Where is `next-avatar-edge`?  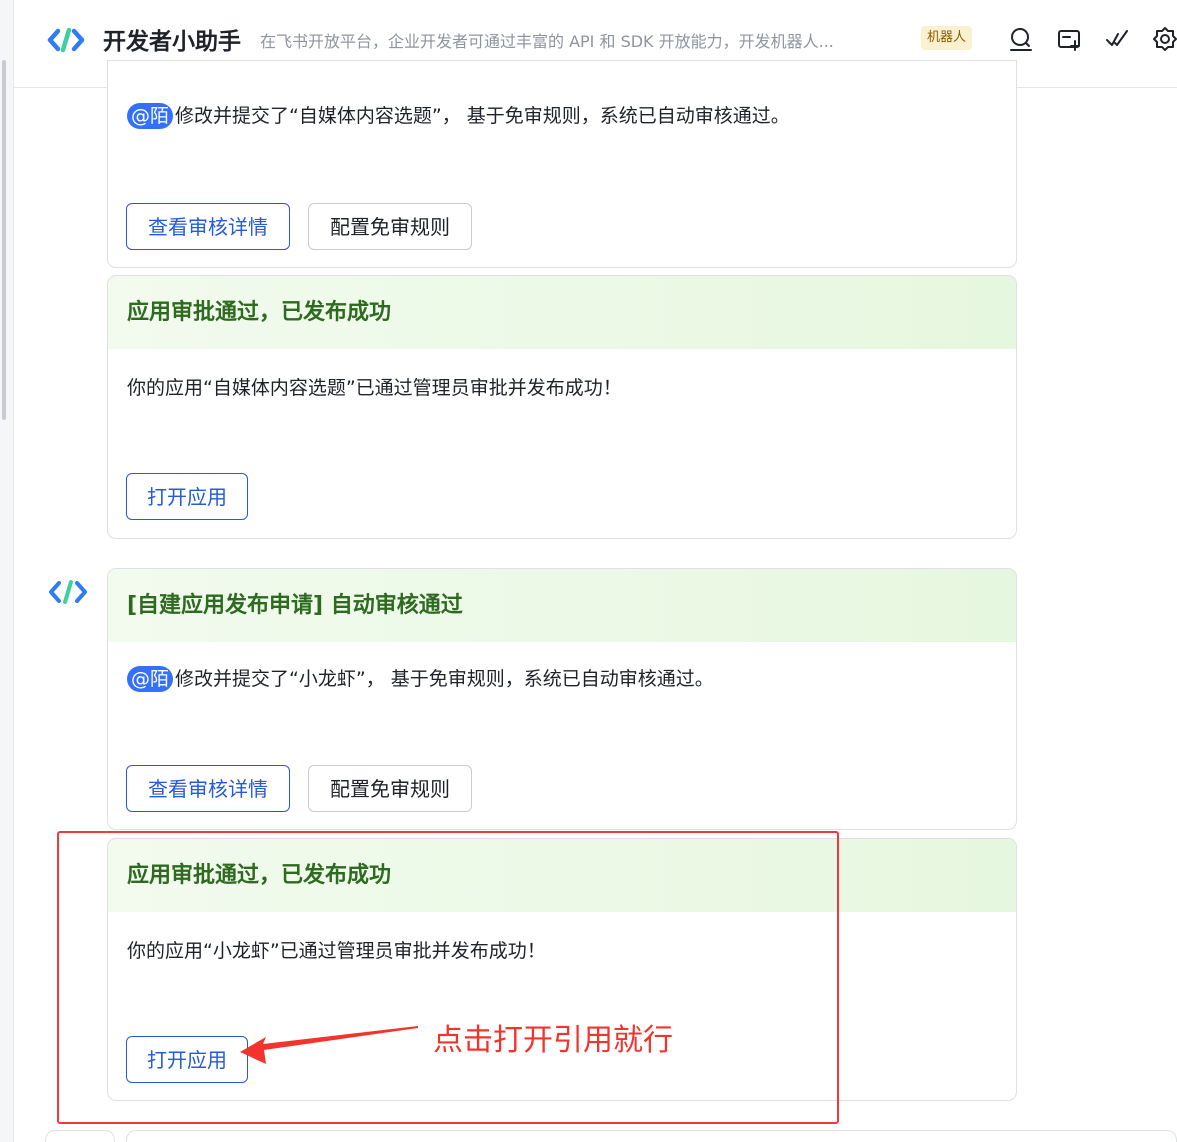 next-avatar-edge is located at coordinates (80, 1136).